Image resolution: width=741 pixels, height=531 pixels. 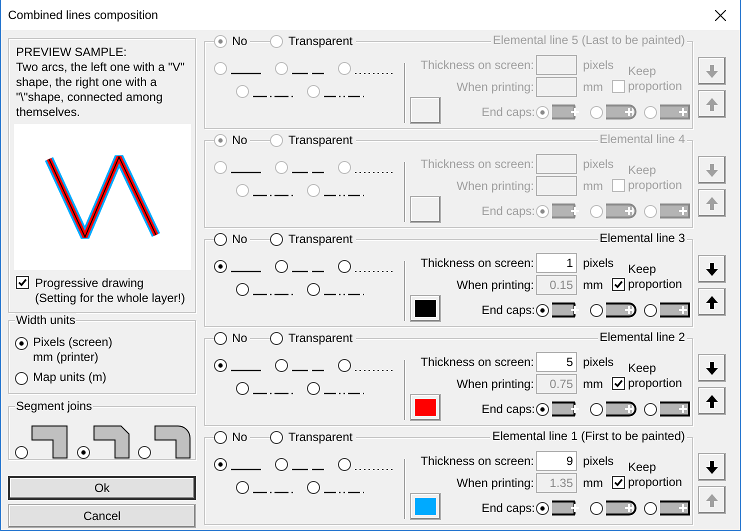 I want to click on width-units-title: Width units, so click(x=45, y=320).